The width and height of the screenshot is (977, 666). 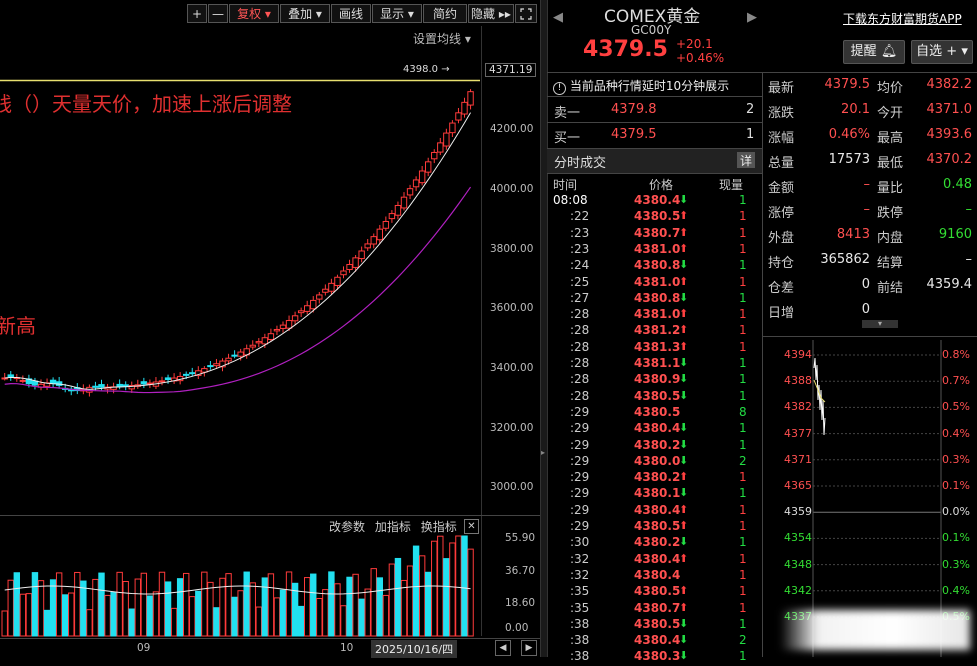 What do you see at coordinates (218, 13) in the screenshot?
I see `zoom-out-button: —` at bounding box center [218, 13].